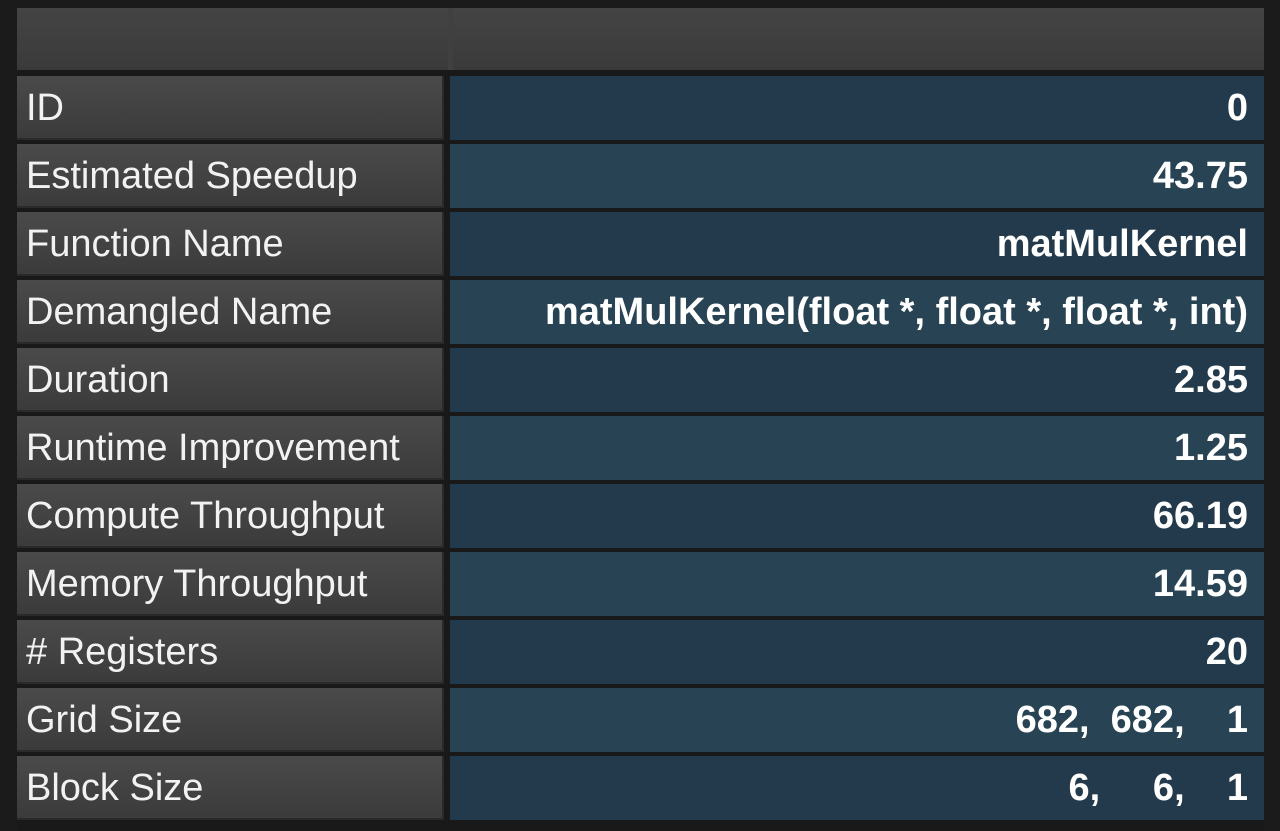 This screenshot has height=831, width=1280. I want to click on row-label: Runtime Improvement, so click(230, 448).